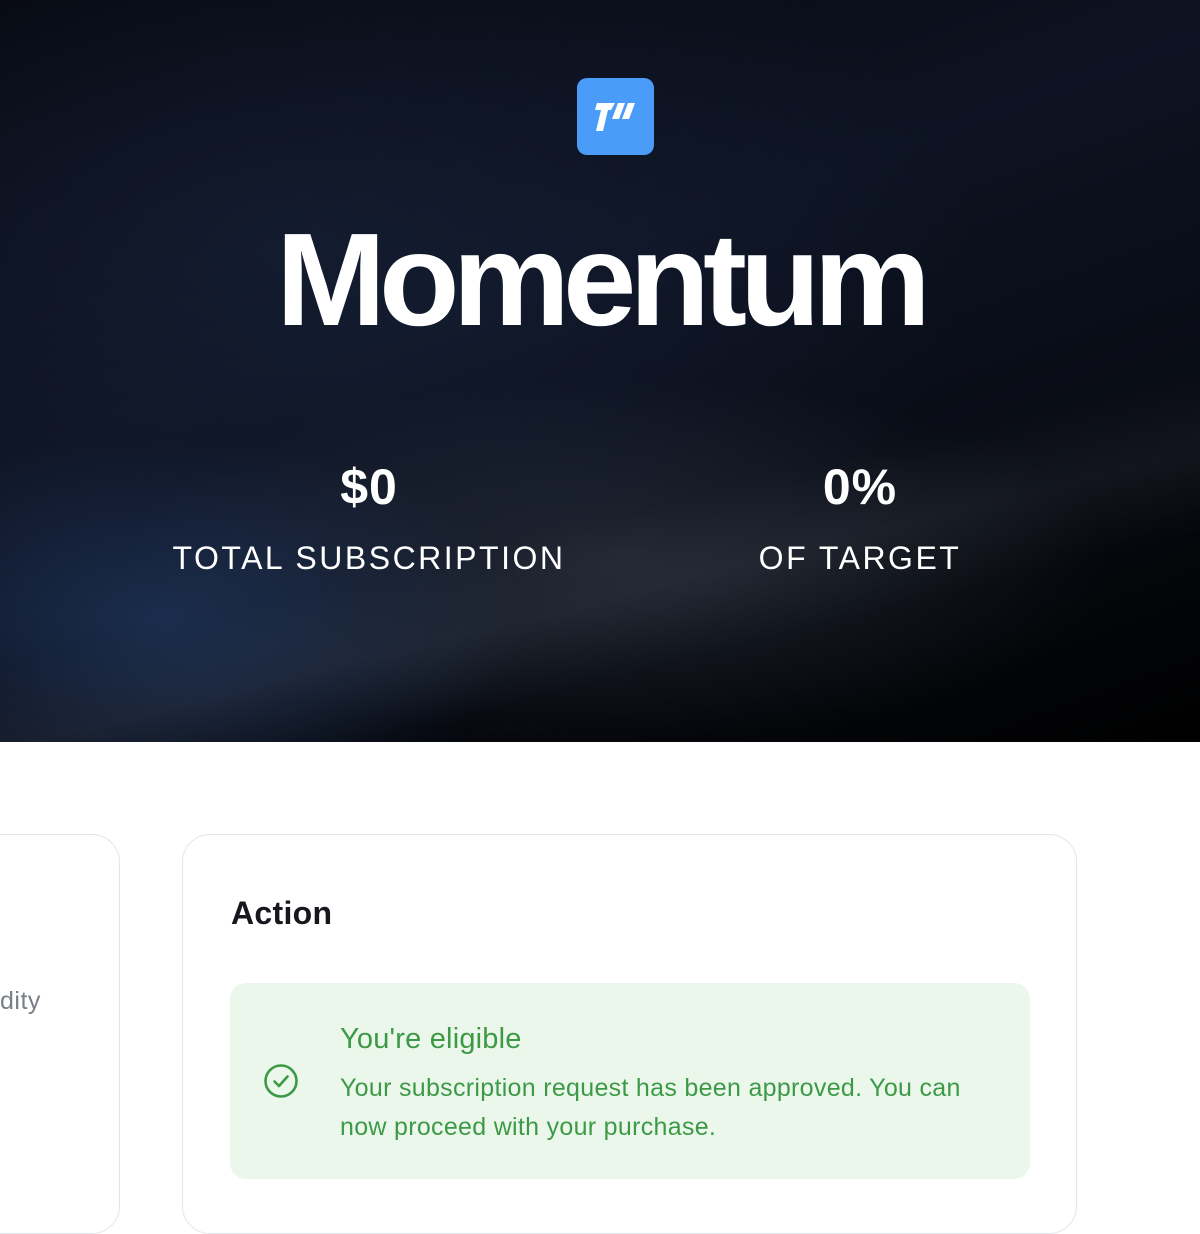 The width and height of the screenshot is (1200, 1234). I want to click on page-title: Momentum, so click(603, 279).